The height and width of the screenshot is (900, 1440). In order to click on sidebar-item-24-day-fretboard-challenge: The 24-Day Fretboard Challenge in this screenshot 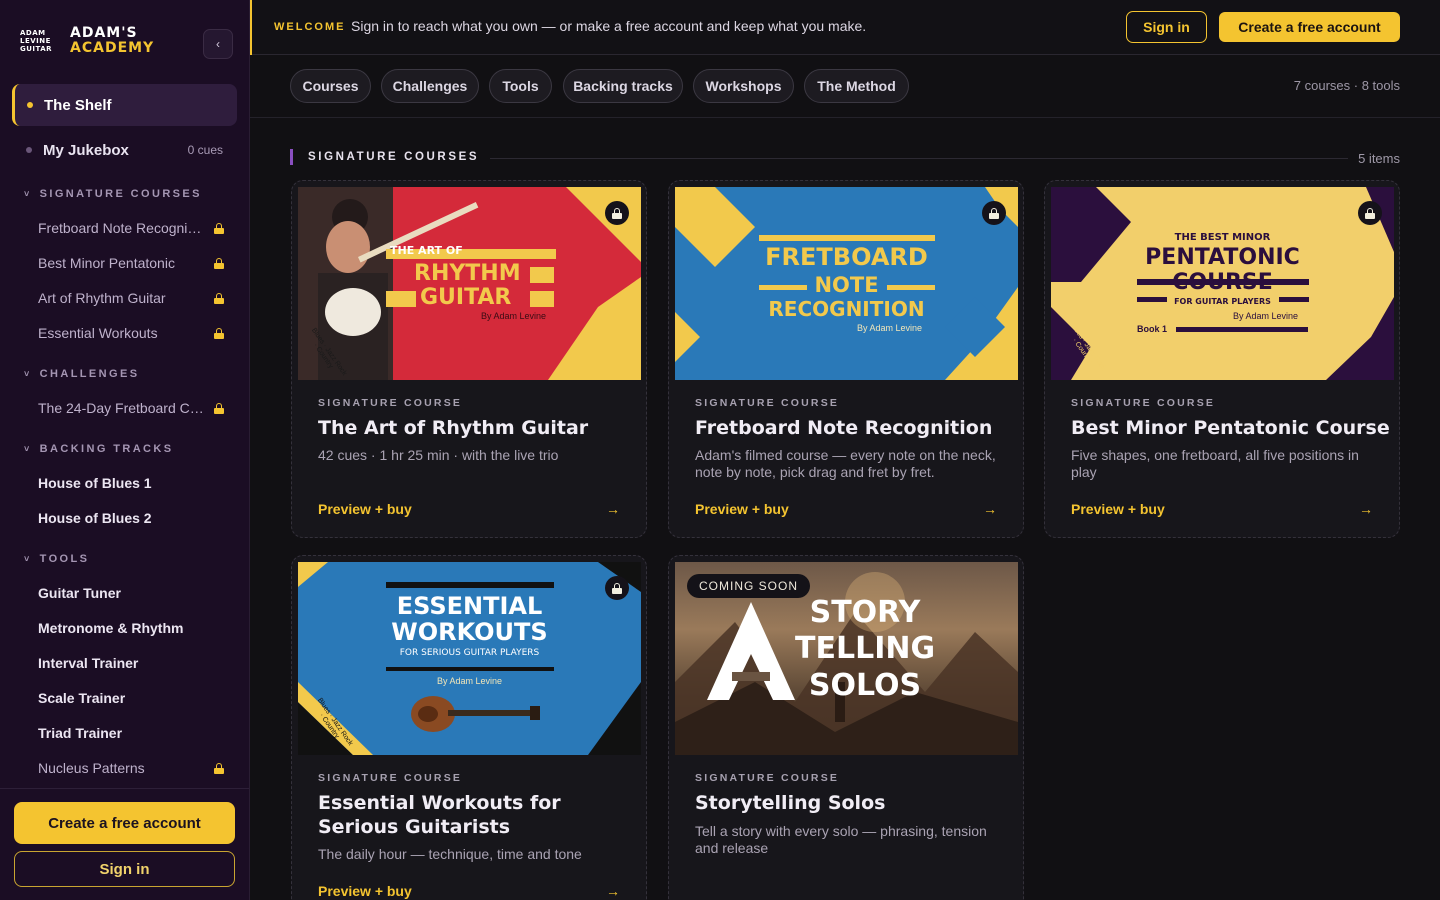, I will do `click(131, 408)`.